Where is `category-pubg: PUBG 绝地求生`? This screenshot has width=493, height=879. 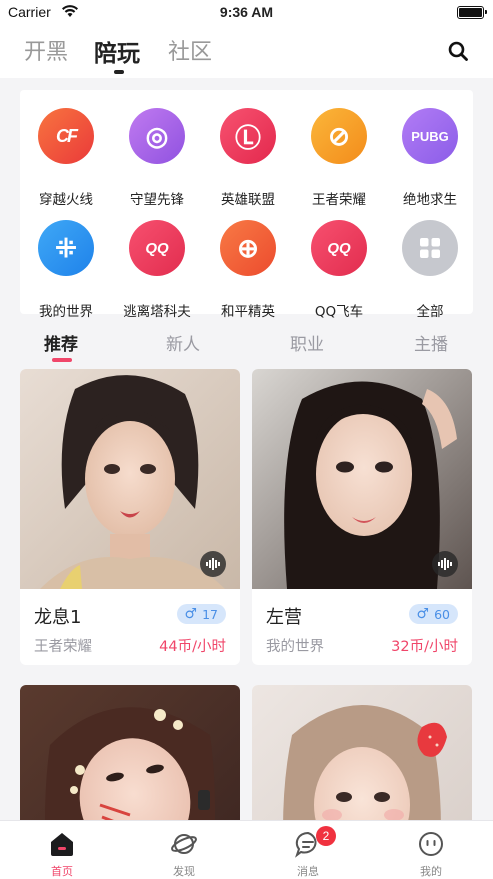
category-pubg: PUBG 绝地求生 is located at coordinates (430, 155).